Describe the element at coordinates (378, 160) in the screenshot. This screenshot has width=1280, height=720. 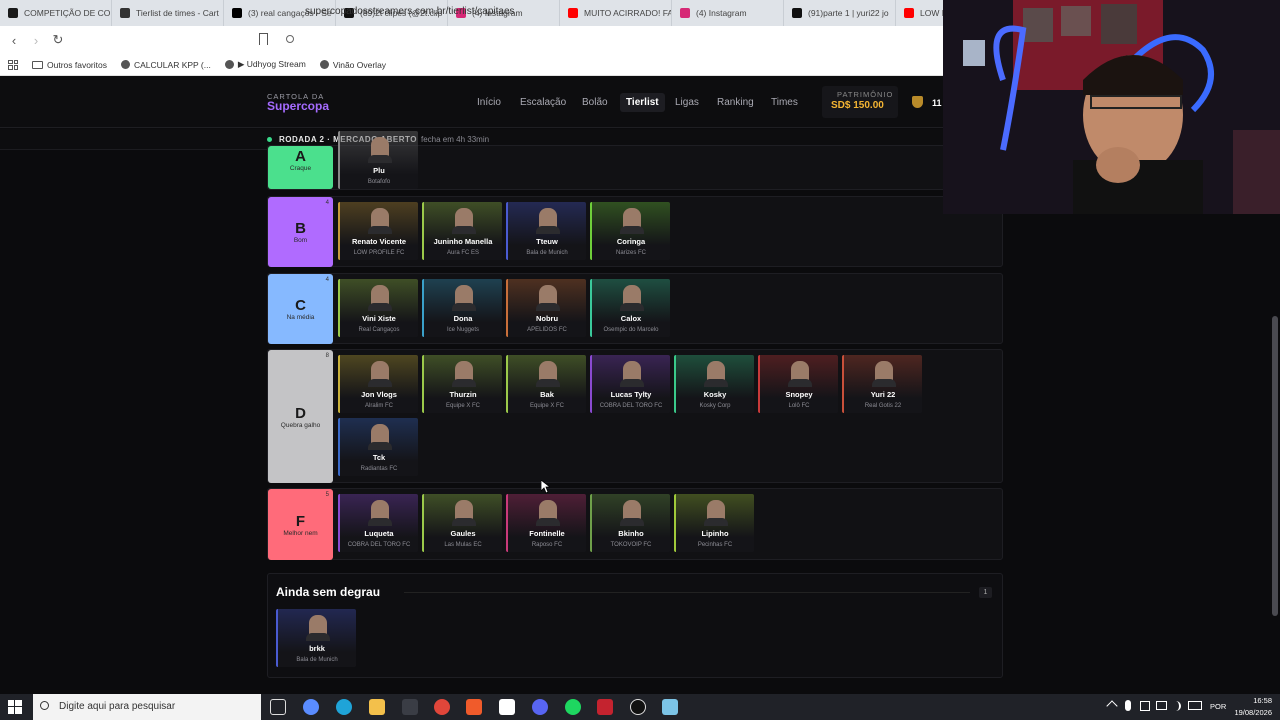
I see `player-card: Plu Botafofo` at that location.